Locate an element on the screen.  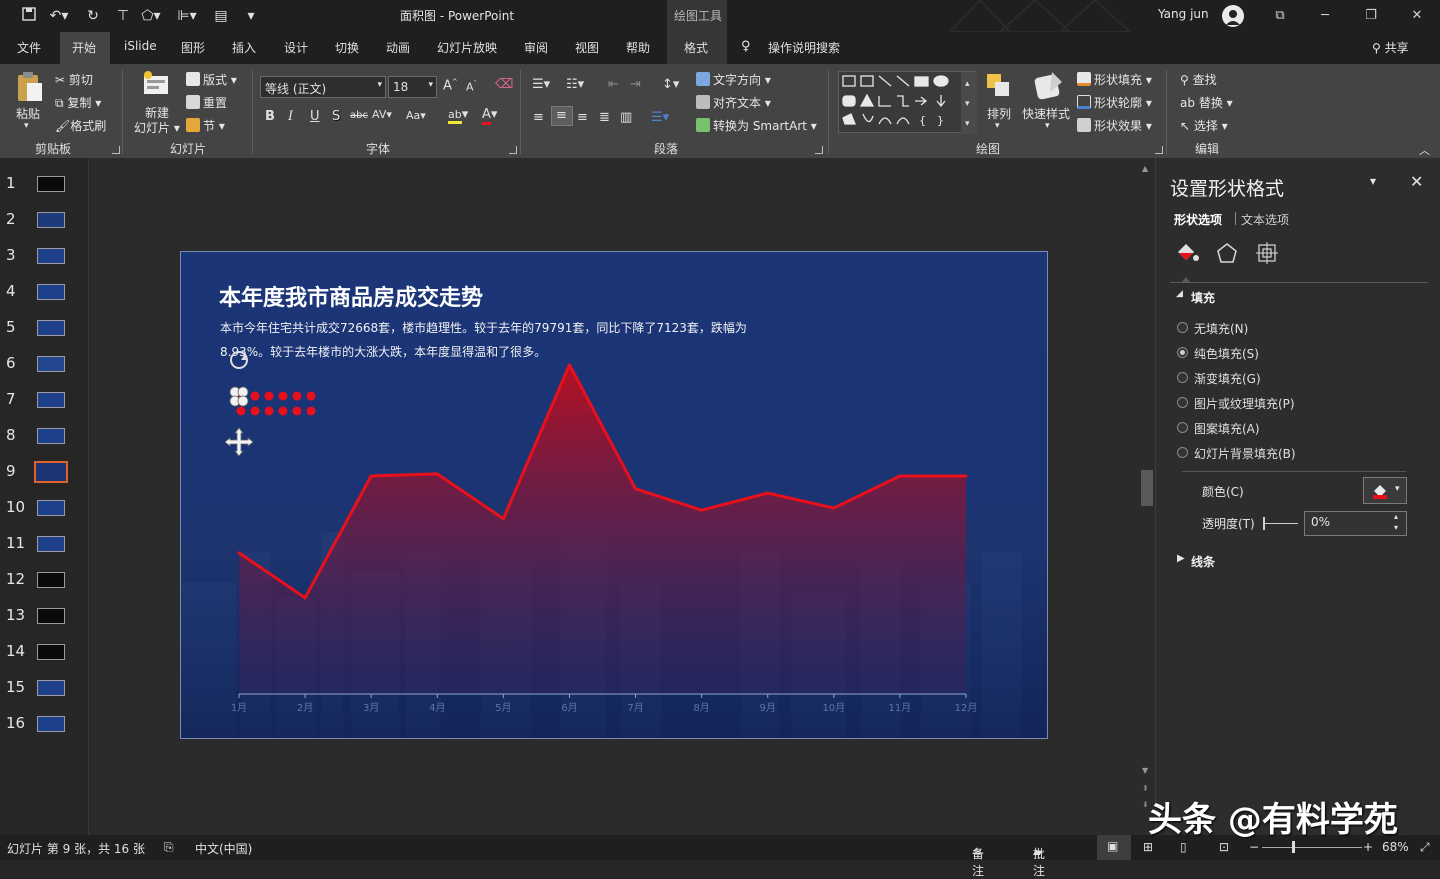
pane-close-icon: ✕ is located at coordinates (1416, 181).